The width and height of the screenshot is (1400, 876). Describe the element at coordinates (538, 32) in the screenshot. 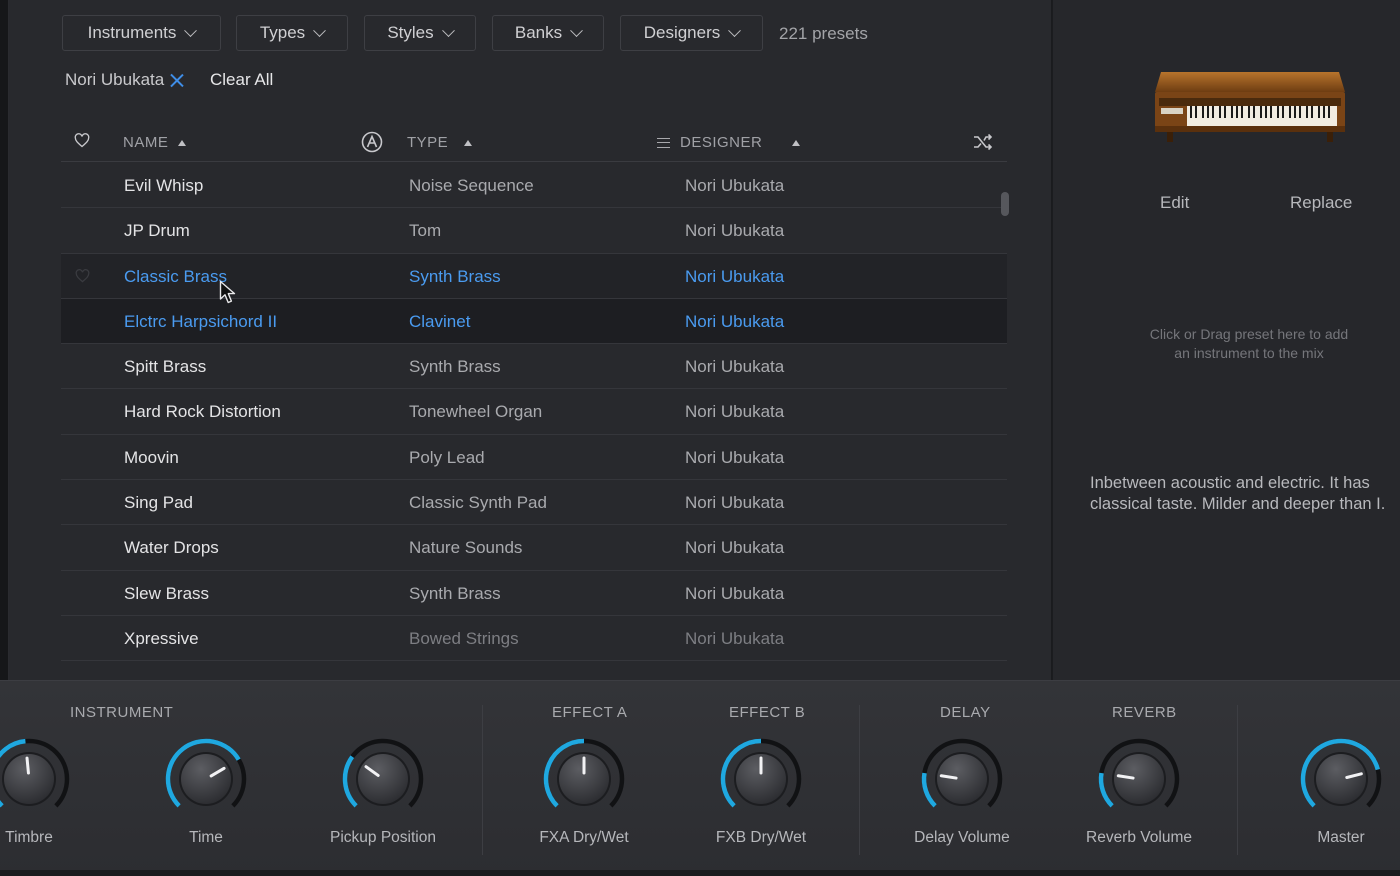

I see `banks-filter-label: Banks` at that location.